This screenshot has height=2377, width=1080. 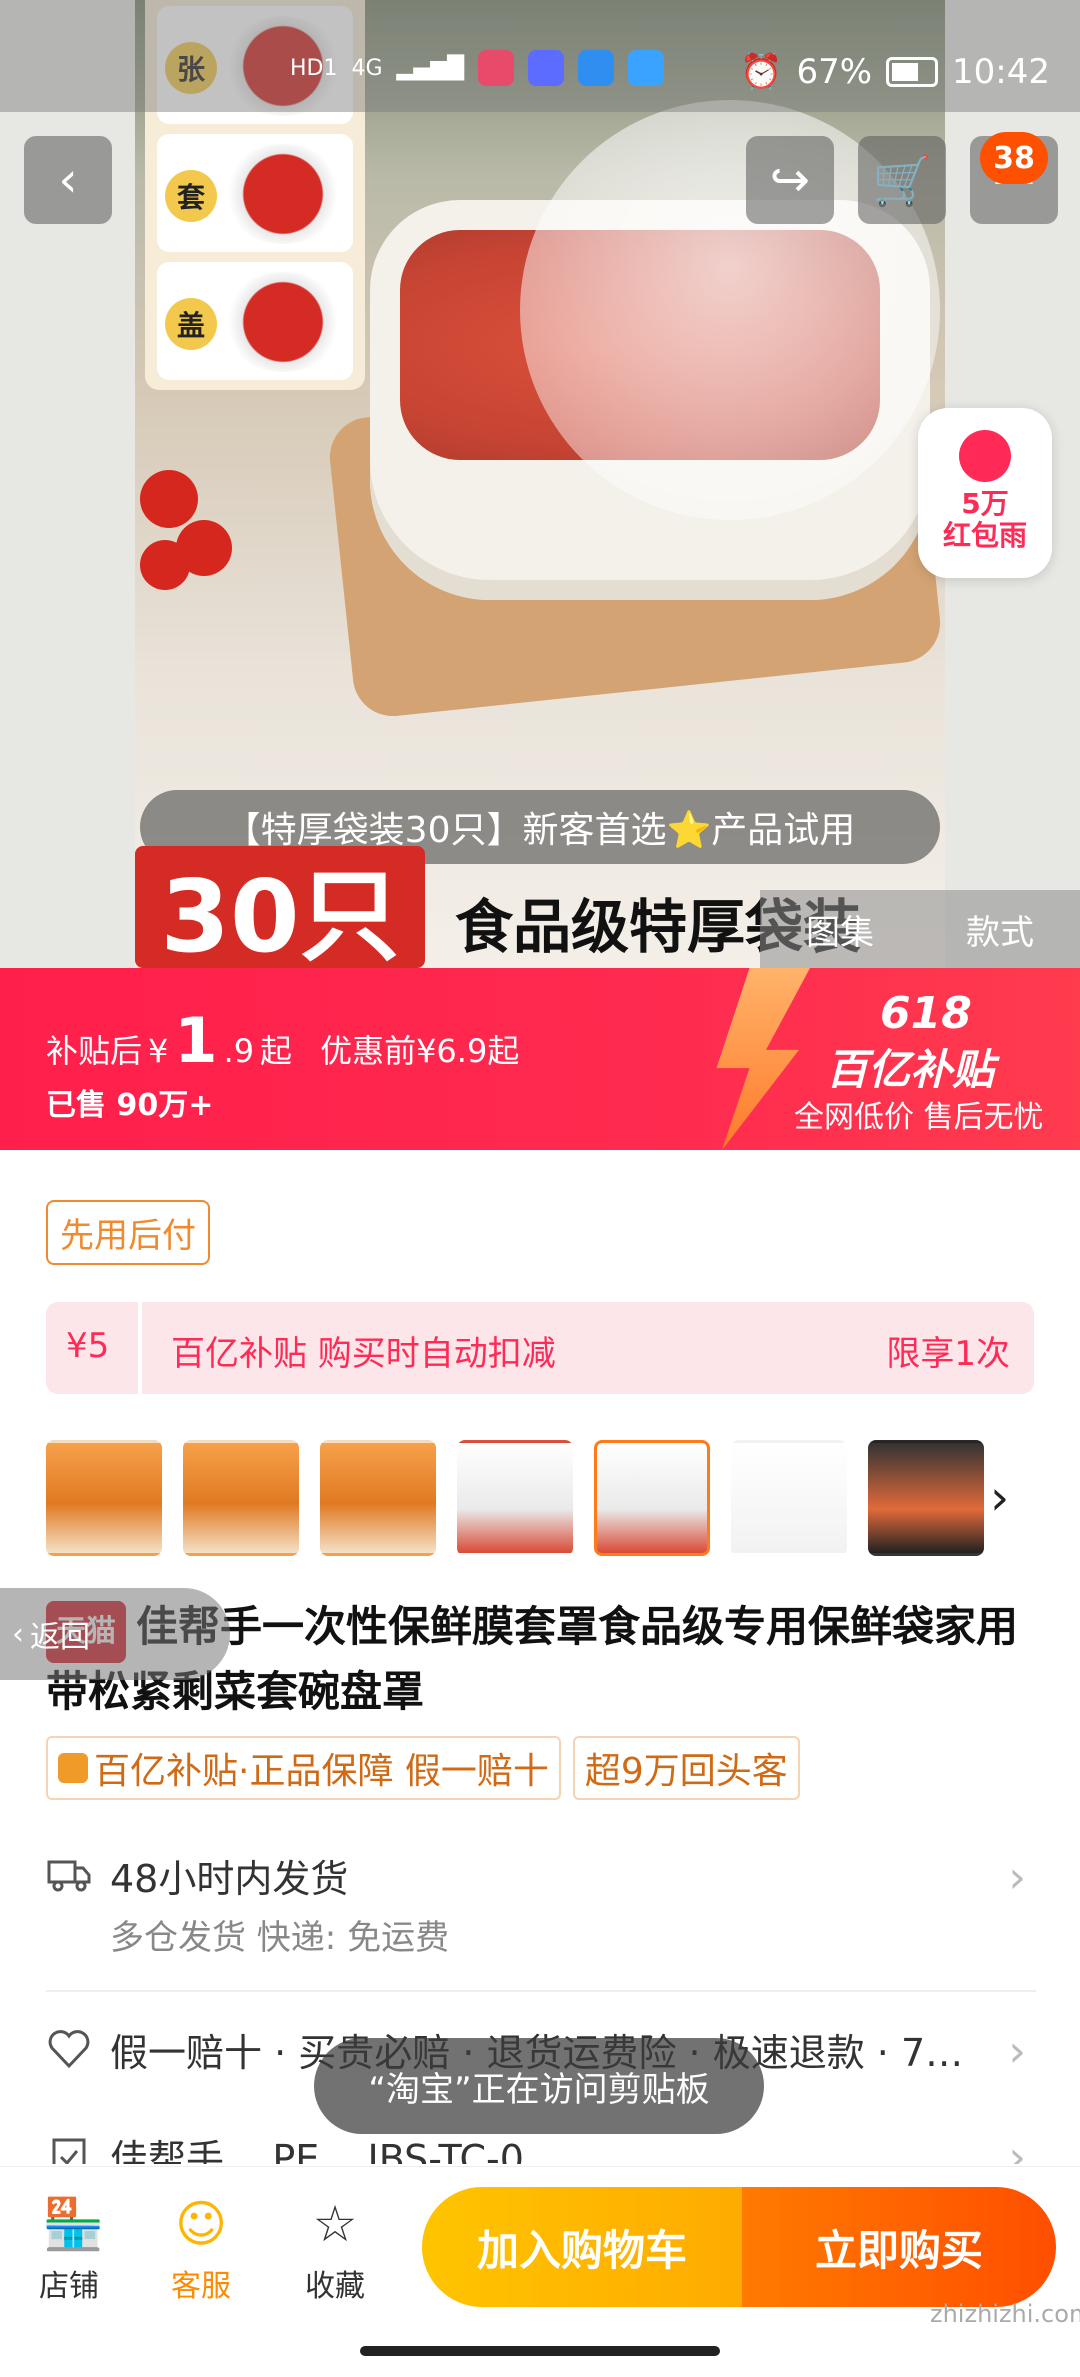 What do you see at coordinates (546, 68) in the screenshot?
I see `music-icon` at bounding box center [546, 68].